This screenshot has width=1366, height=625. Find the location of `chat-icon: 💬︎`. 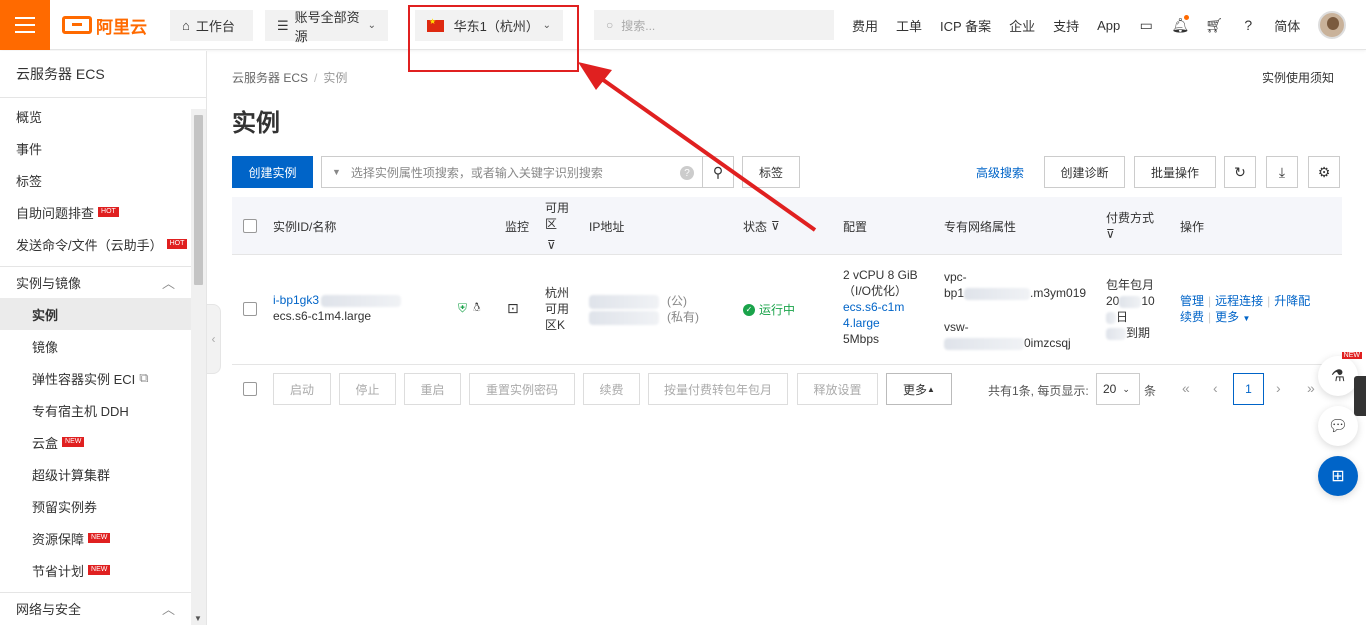

chat-icon: 💬︎ is located at coordinates (1338, 426).